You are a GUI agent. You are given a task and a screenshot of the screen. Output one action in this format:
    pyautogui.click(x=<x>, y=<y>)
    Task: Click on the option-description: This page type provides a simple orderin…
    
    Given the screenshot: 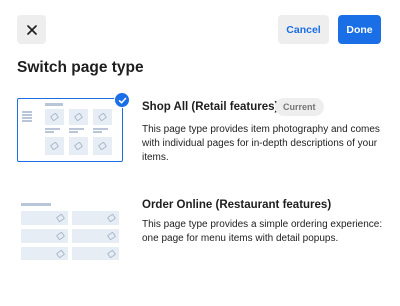 What is the action you would take?
    pyautogui.click(x=262, y=231)
    